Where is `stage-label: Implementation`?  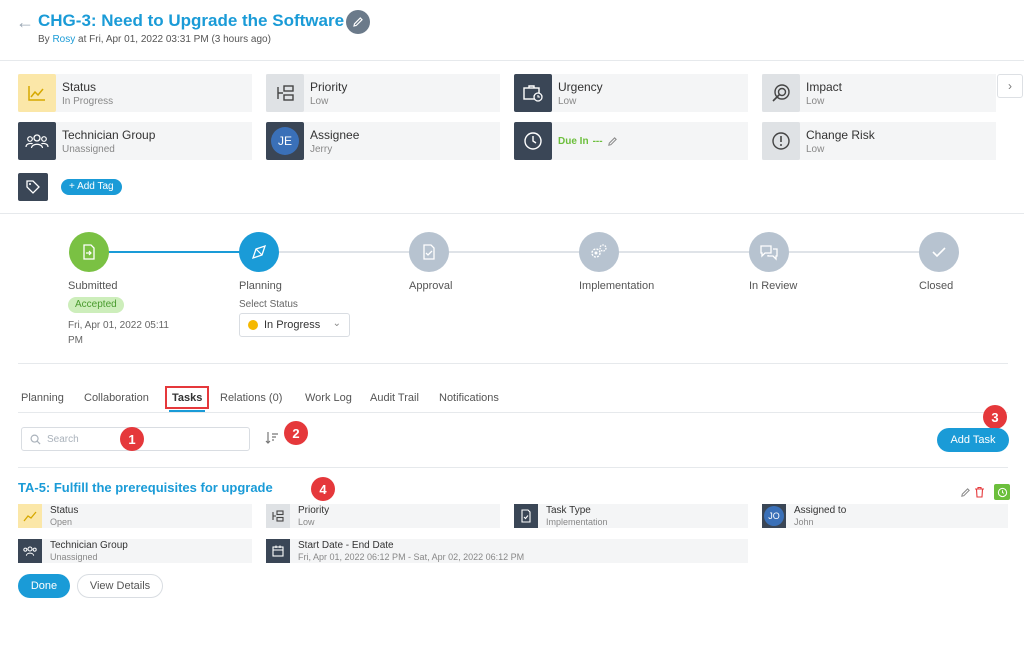
stage-label: Implementation is located at coordinates (617, 286).